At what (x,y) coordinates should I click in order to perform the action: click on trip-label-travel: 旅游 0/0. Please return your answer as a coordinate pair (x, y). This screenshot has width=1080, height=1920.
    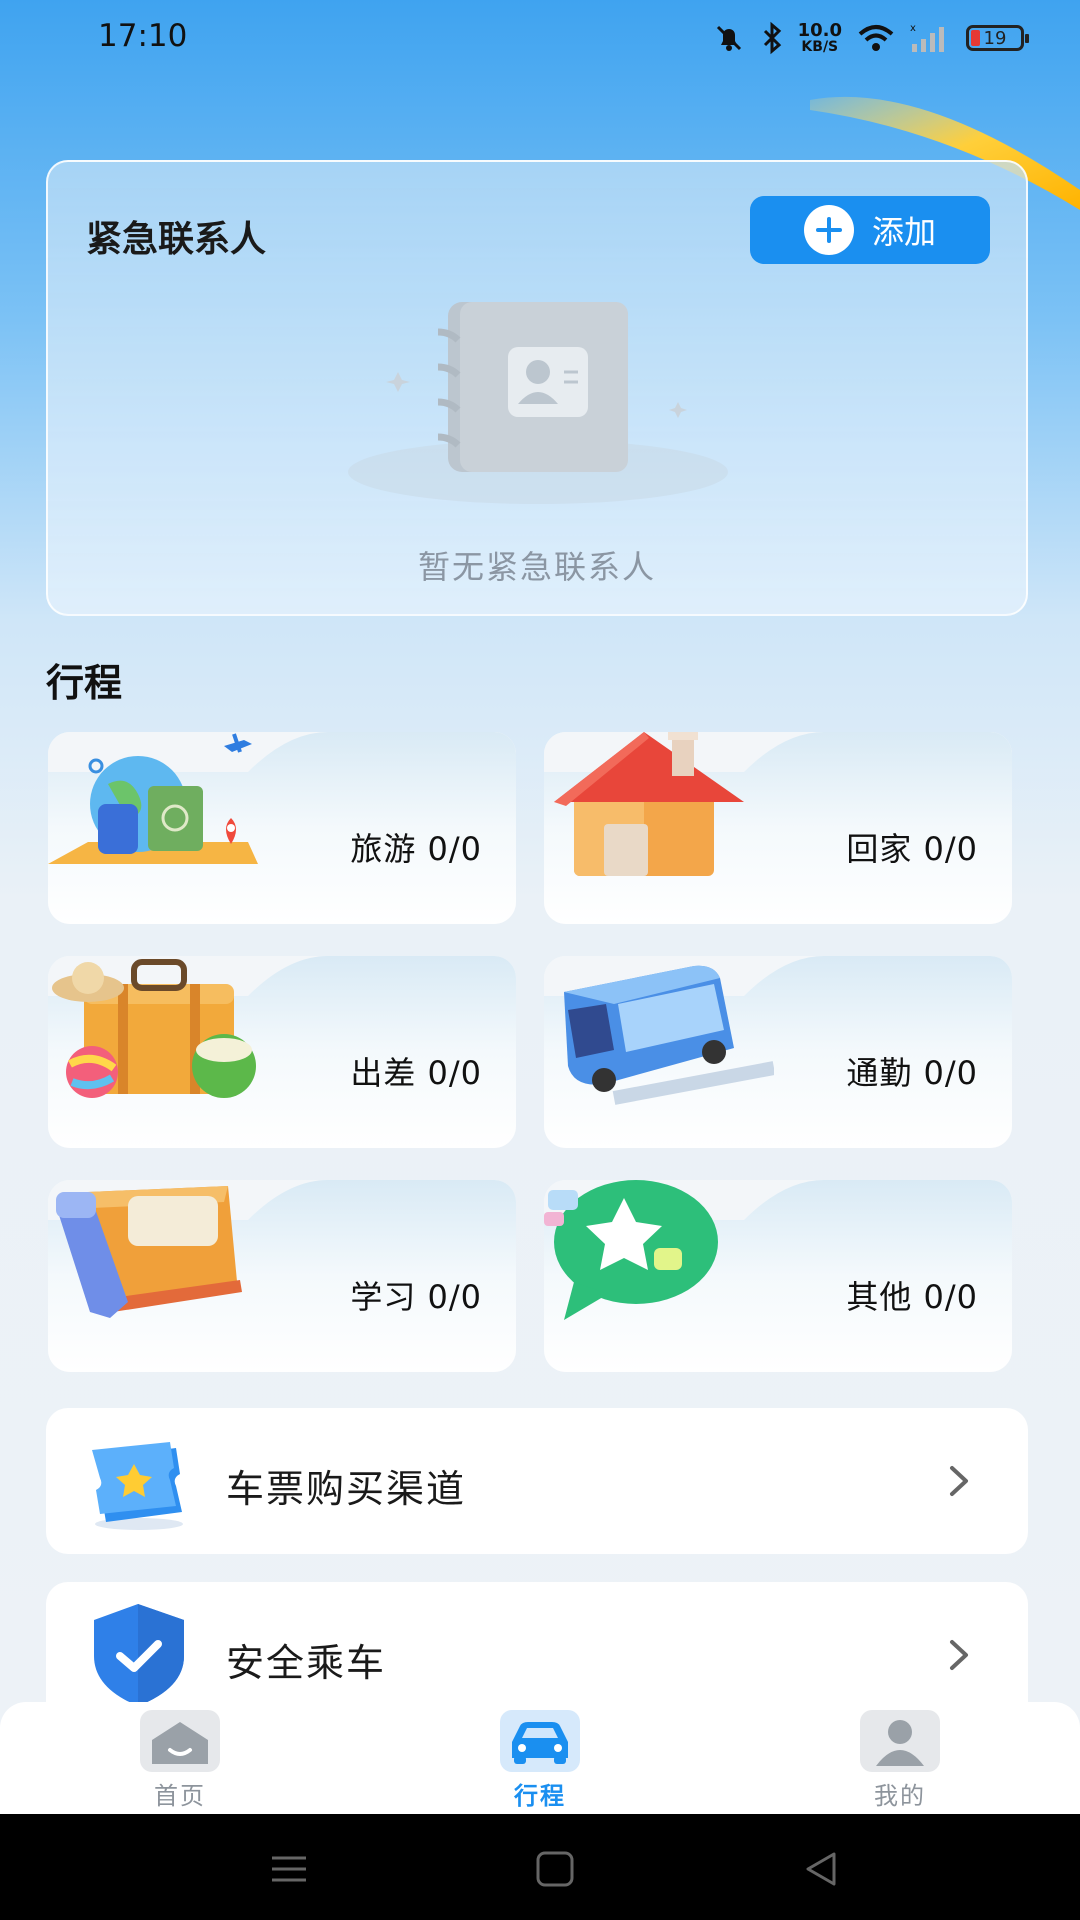
    Looking at the image, I should click on (416, 849).